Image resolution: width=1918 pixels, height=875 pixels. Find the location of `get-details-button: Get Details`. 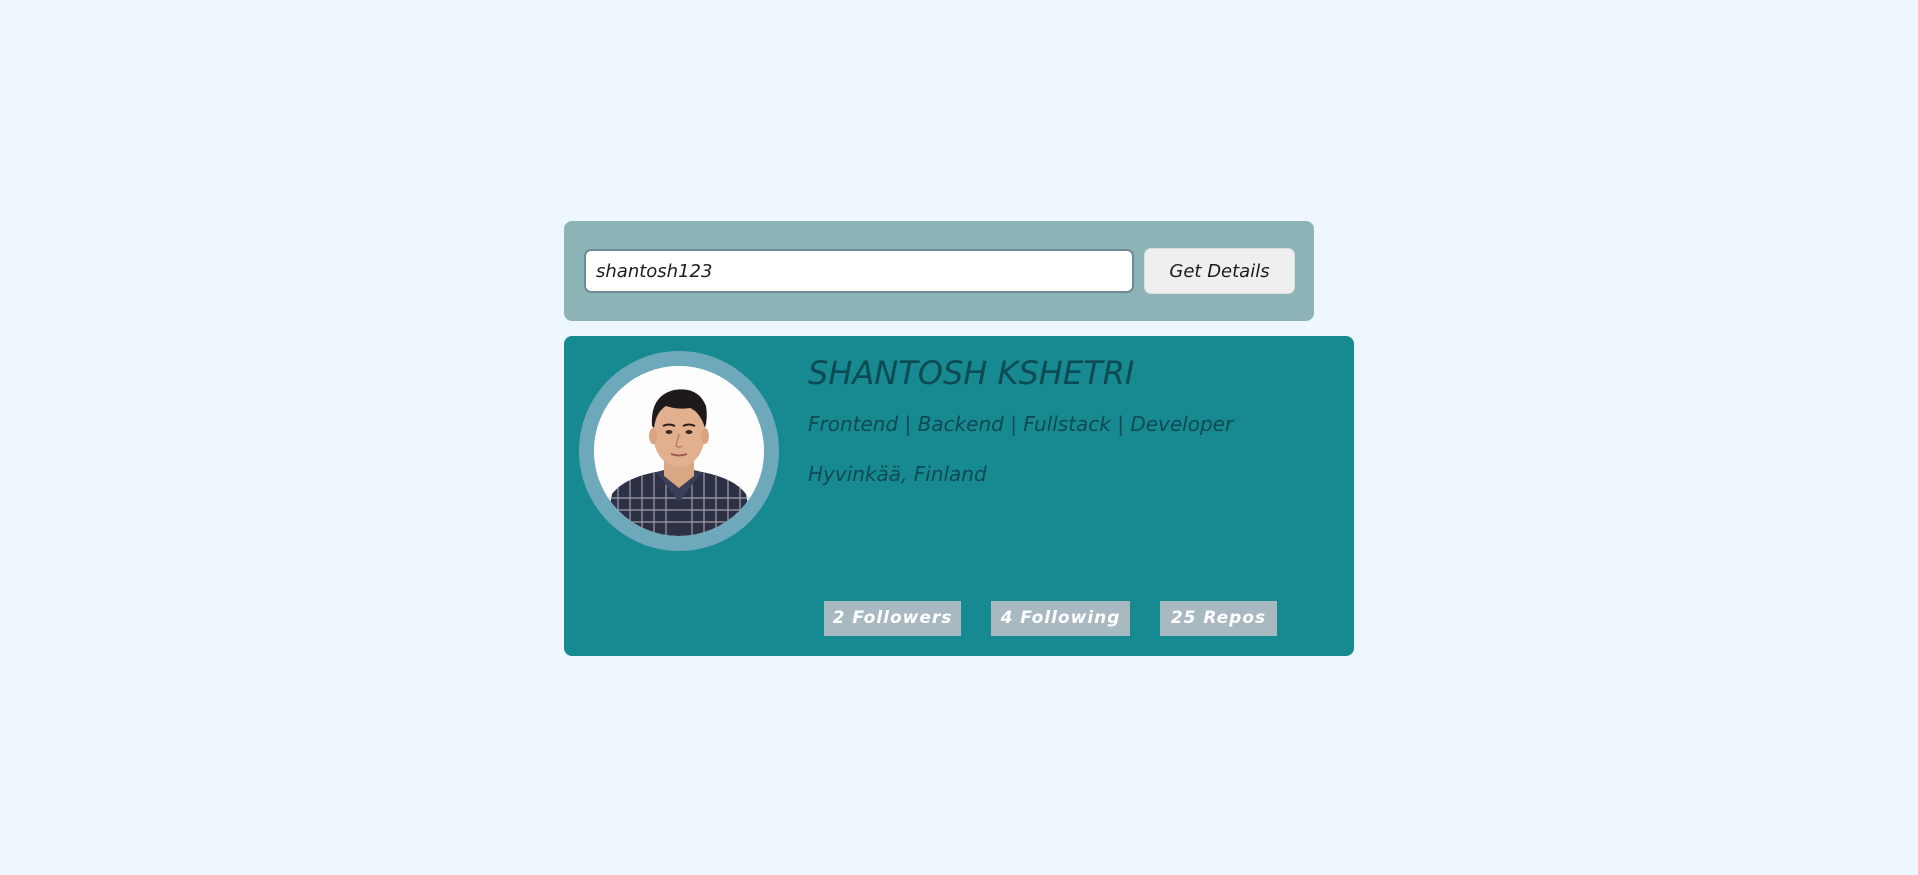

get-details-button: Get Details is located at coordinates (1219, 271).